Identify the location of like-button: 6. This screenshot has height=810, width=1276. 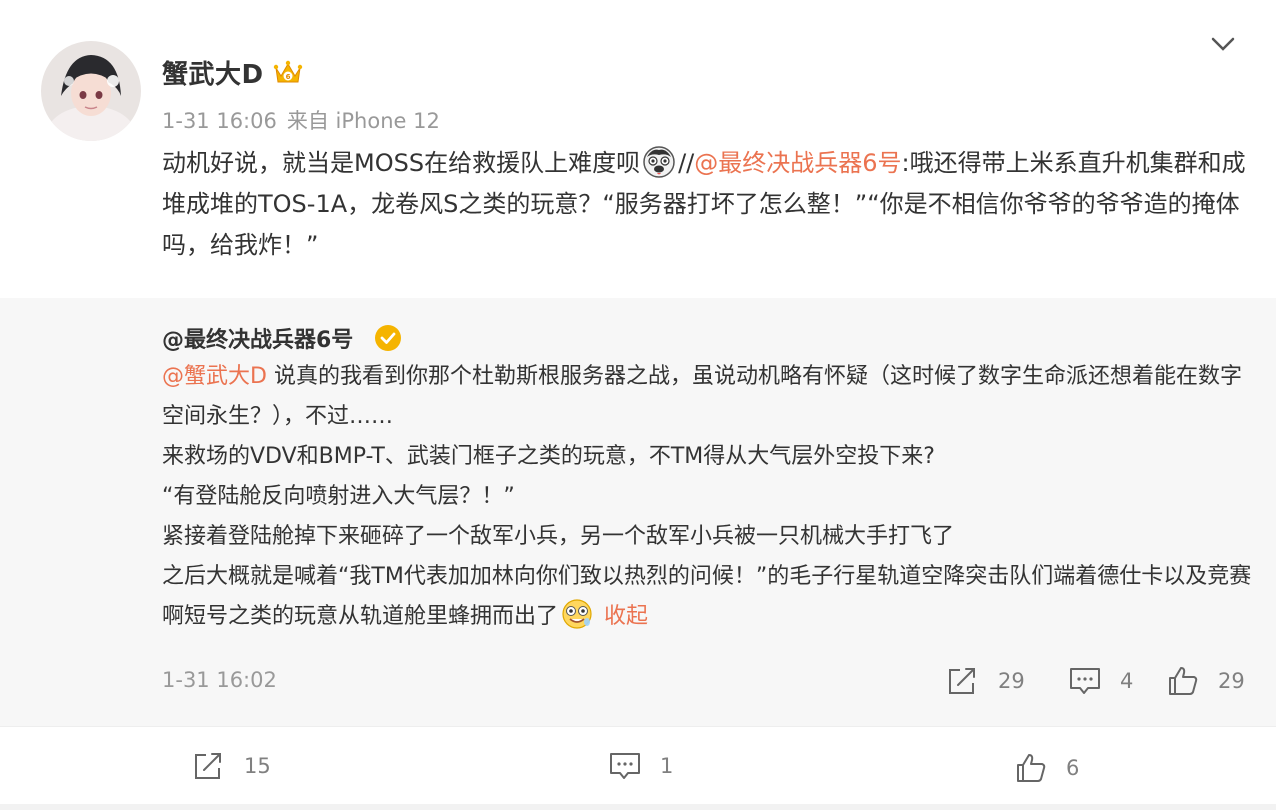
(1046, 768).